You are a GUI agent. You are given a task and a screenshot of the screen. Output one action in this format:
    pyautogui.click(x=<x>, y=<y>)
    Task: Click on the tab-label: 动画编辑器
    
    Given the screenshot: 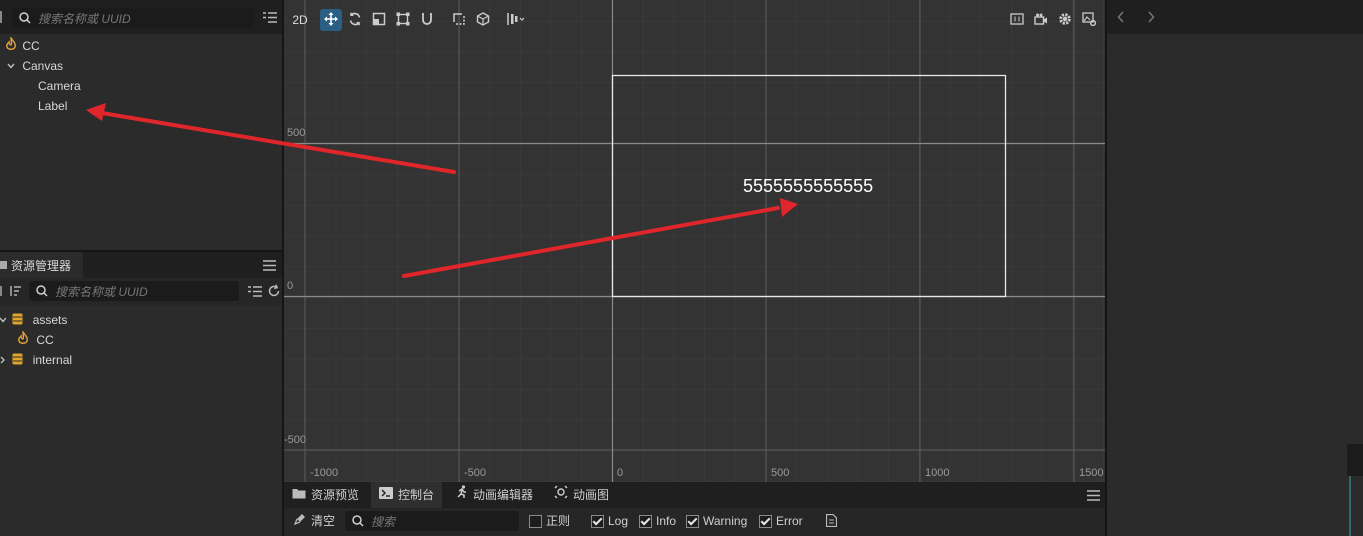 What is the action you would take?
    pyautogui.click(x=503, y=495)
    